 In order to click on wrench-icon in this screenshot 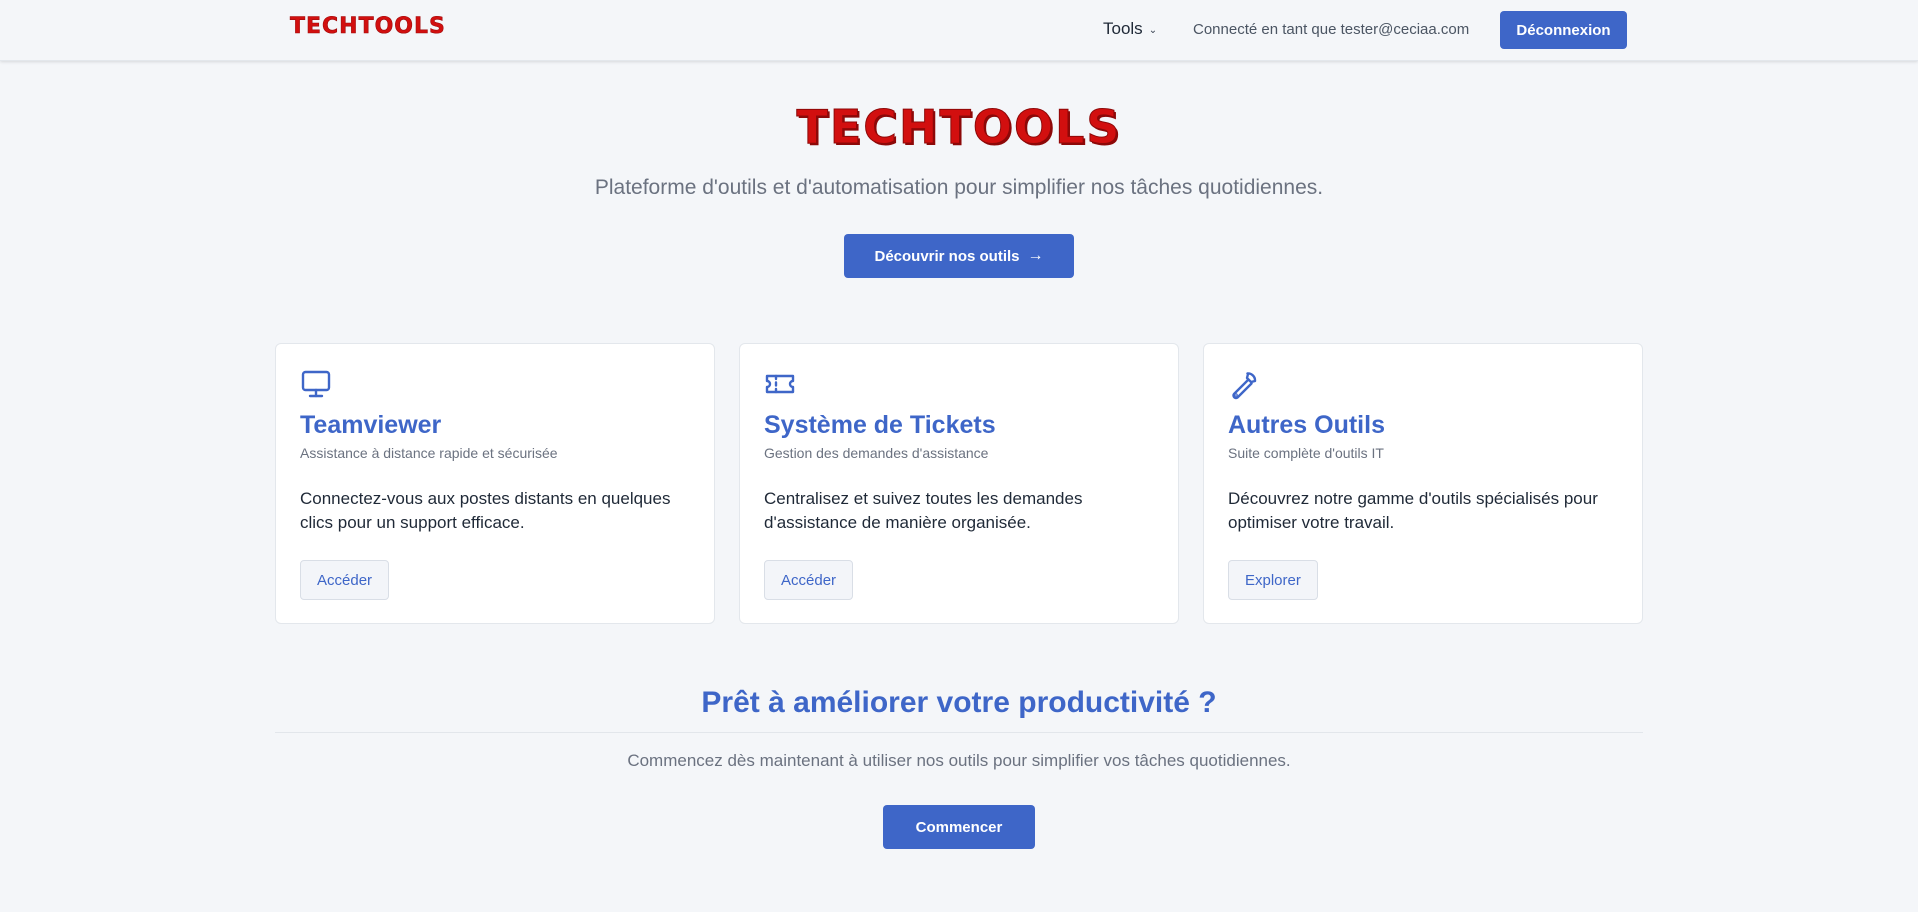, I will do `click(1244, 384)`.